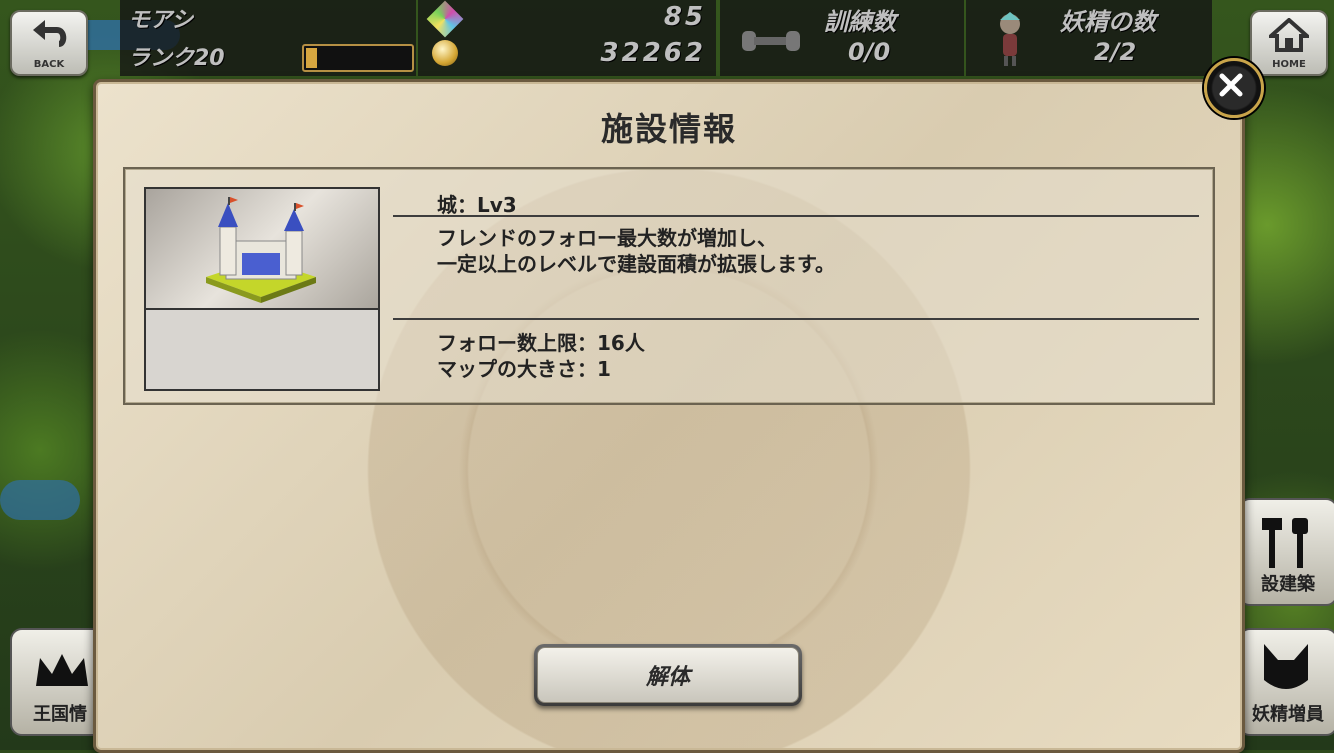 This screenshot has width=1334, height=753. I want to click on coin-icon, so click(445, 53).